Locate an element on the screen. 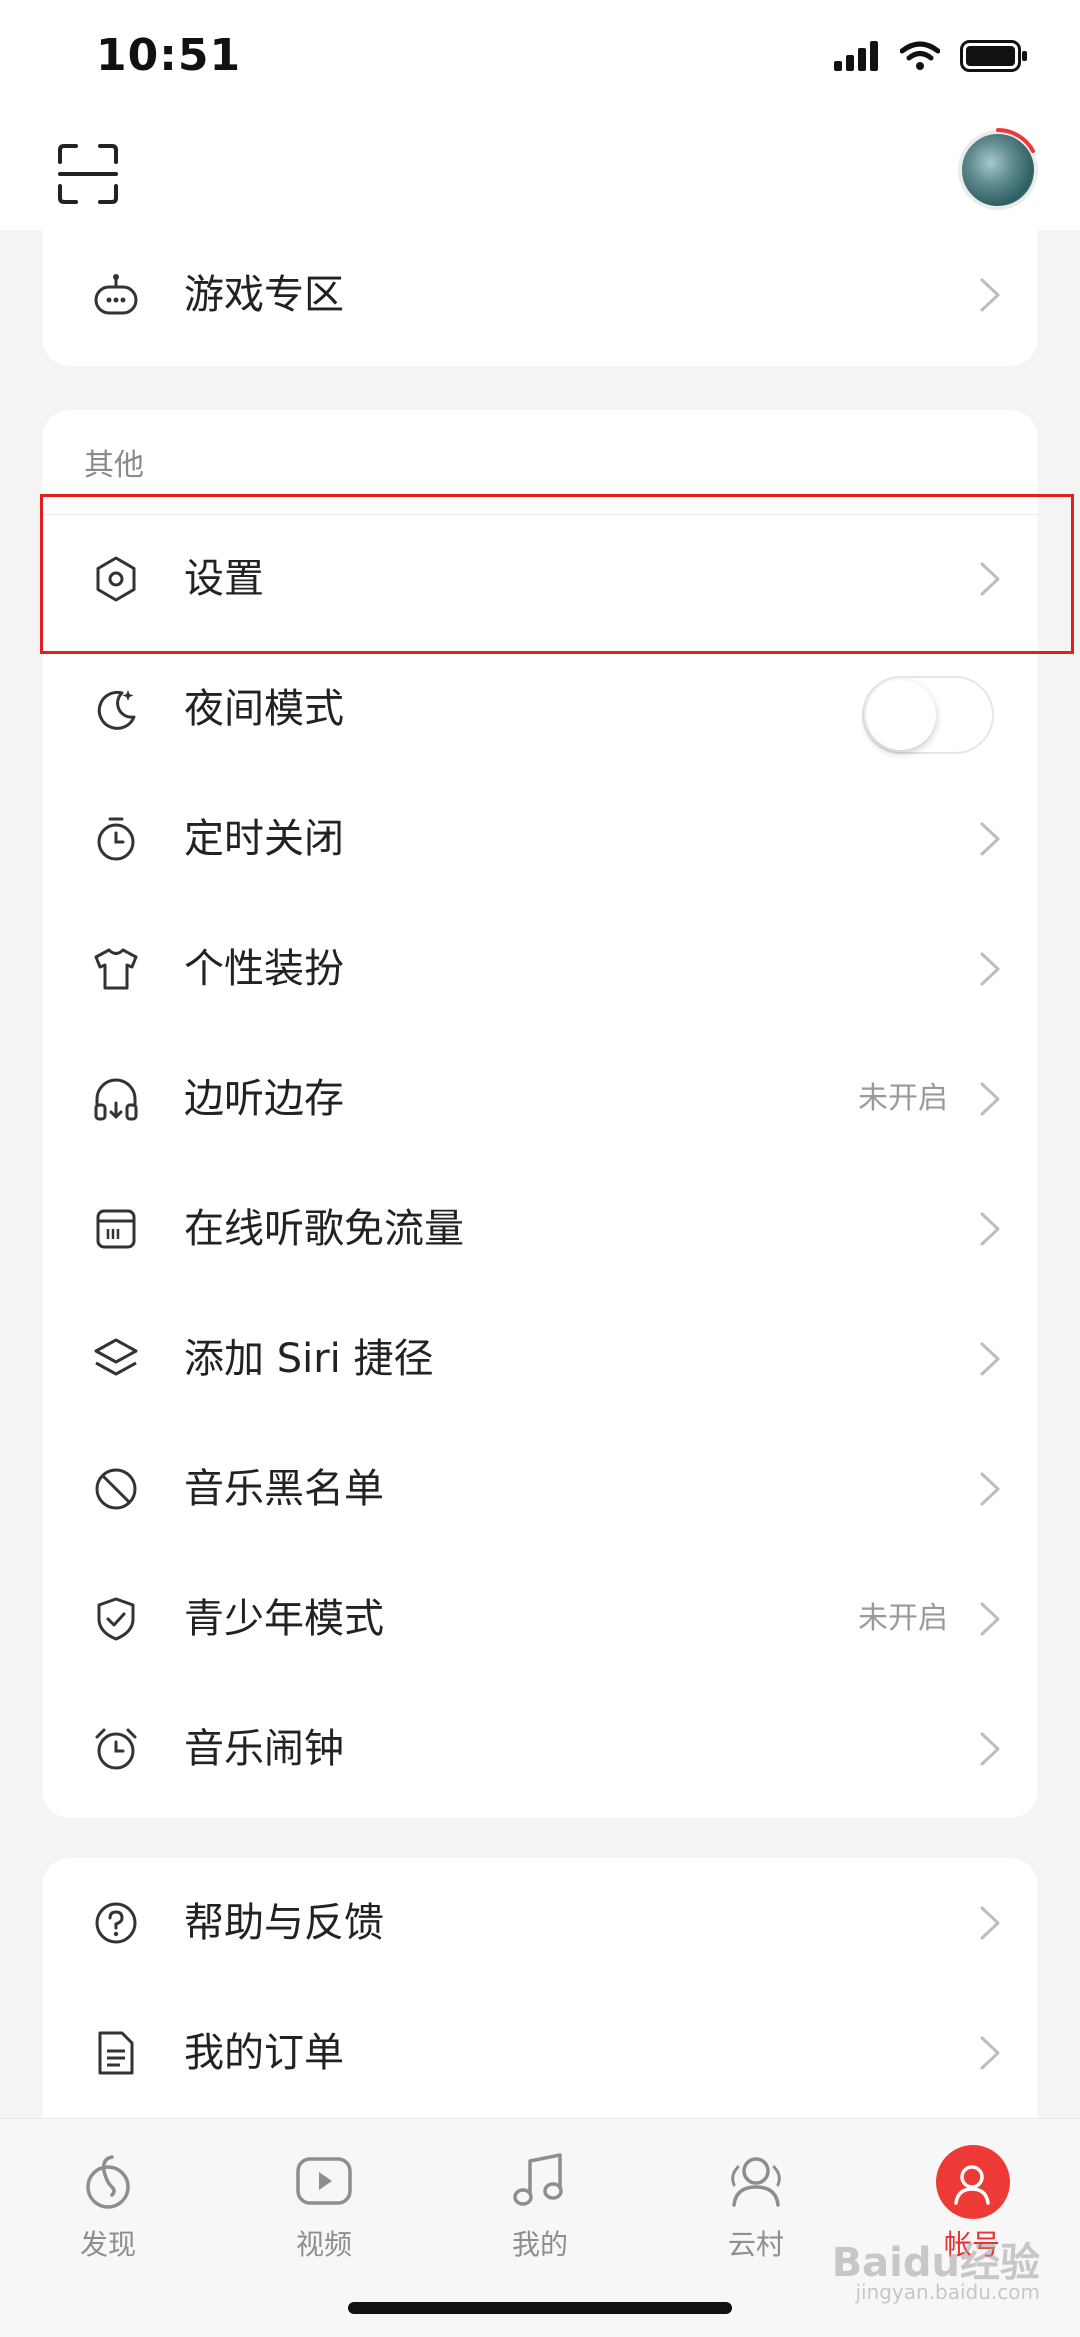 The image size is (1080, 2337). status-time: 10:51 is located at coordinates (169, 55).